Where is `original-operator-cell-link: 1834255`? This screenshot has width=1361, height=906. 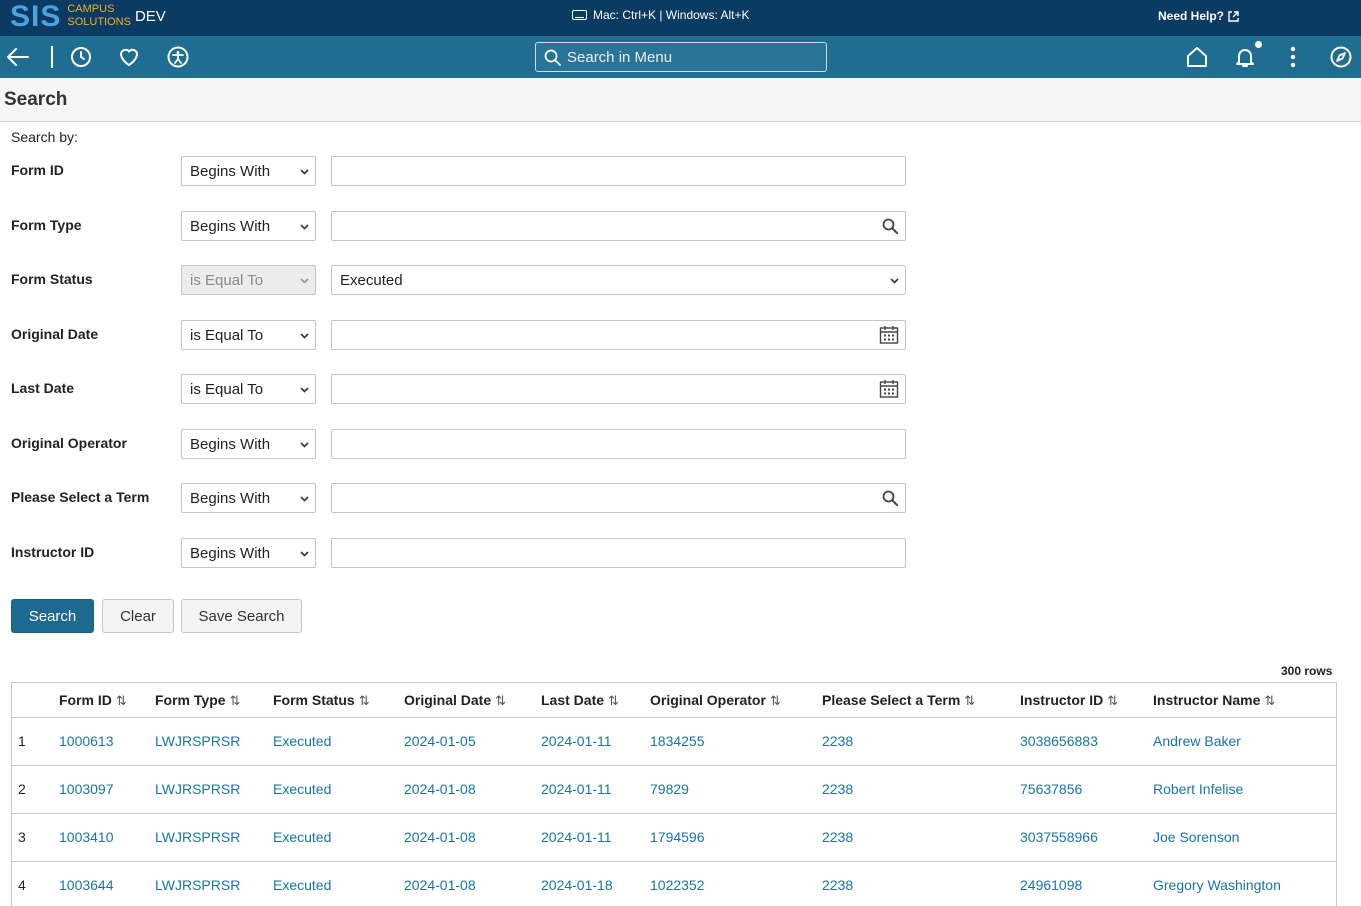
original-operator-cell-link: 1834255 is located at coordinates (677, 741).